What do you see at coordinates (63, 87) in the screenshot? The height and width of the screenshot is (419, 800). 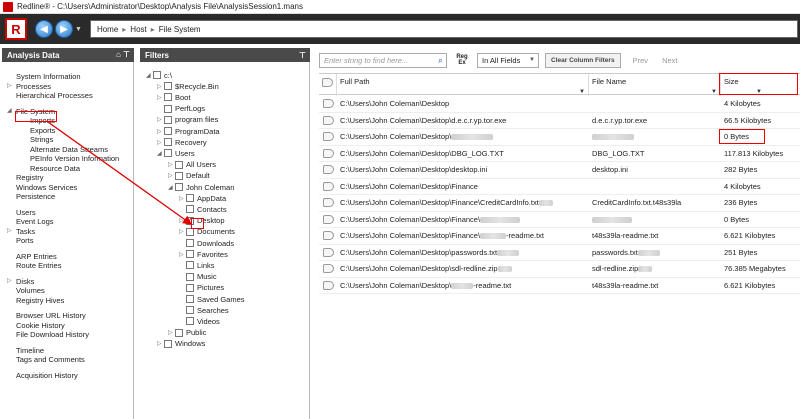 I see `analysis-item-processes: ▷ Processes` at bounding box center [63, 87].